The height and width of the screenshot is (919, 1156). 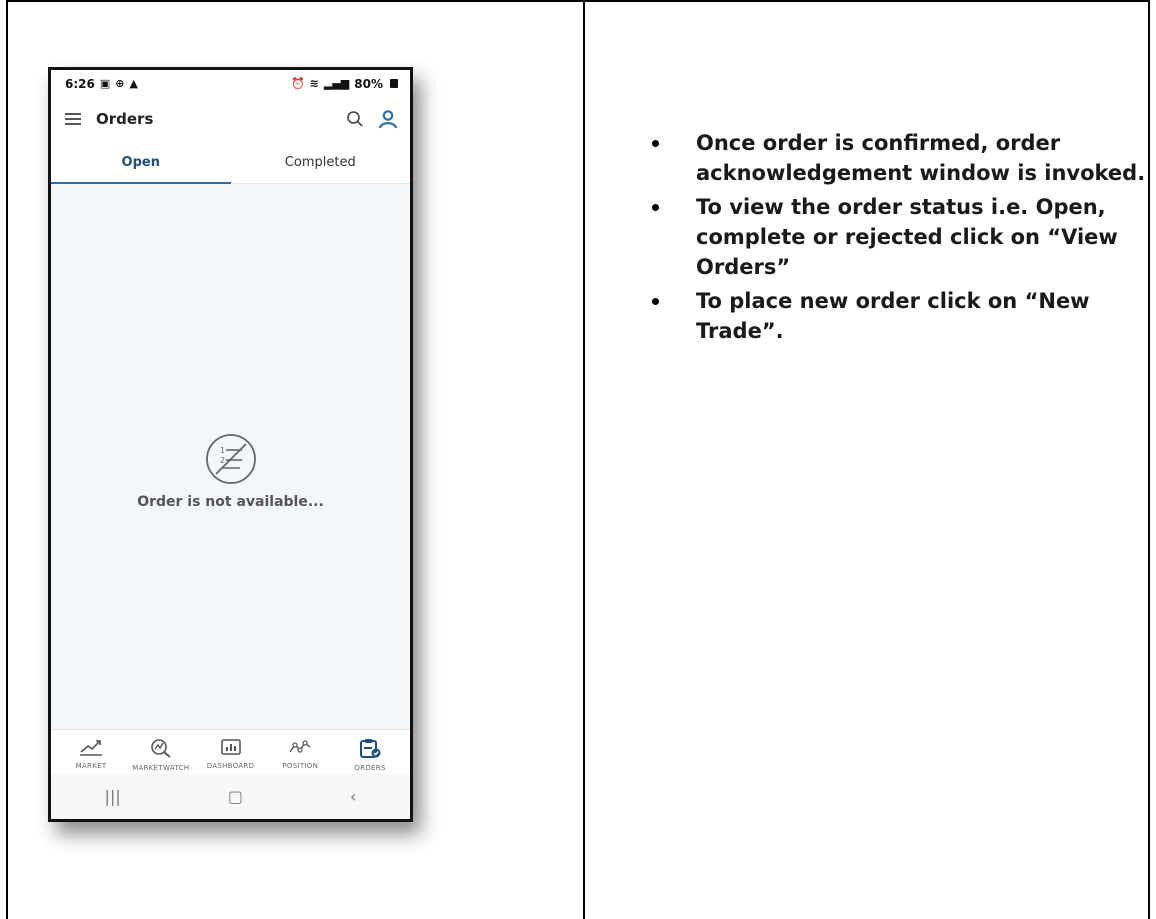 What do you see at coordinates (222, 450) in the screenshot?
I see `svg-text: 1` at bounding box center [222, 450].